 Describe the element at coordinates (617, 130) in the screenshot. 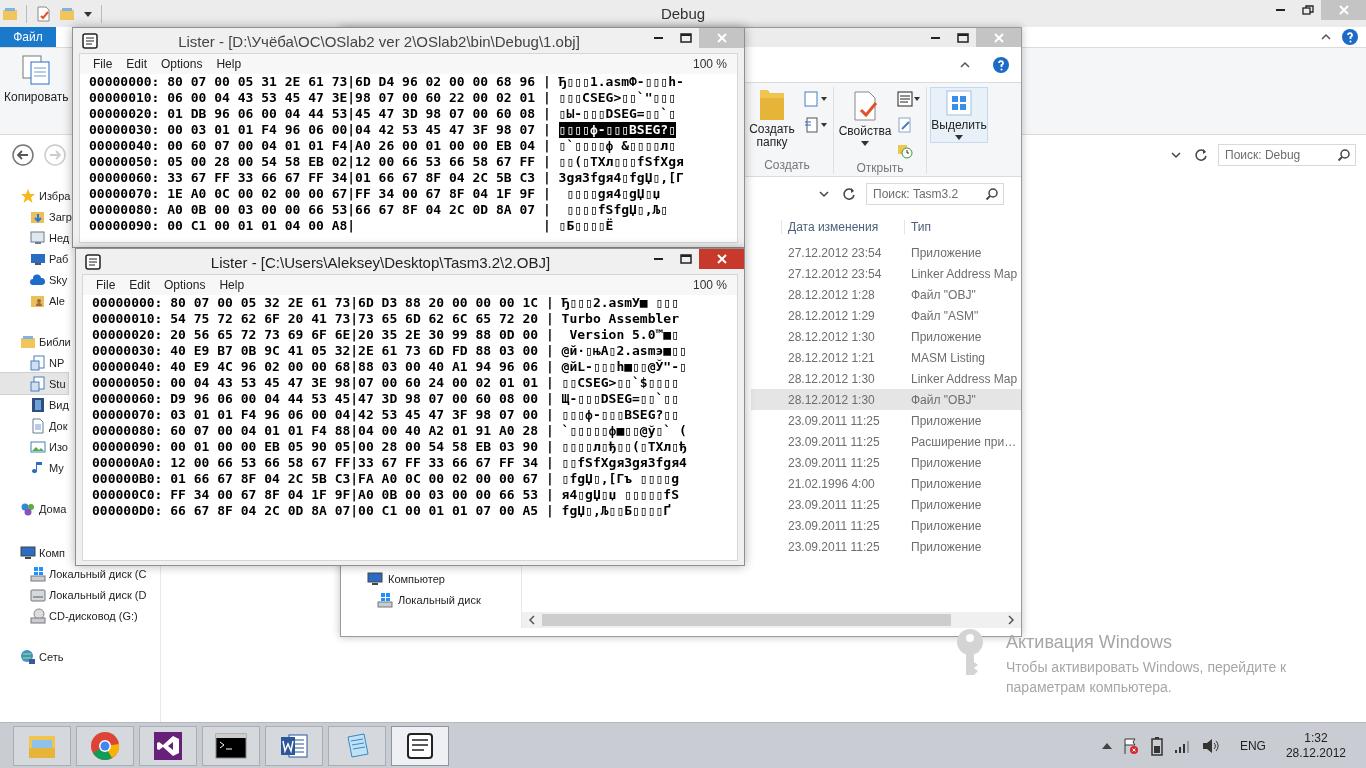

I see `ascii-text: ▯▯▯▯ф-▯▯▯BSEG?▯` at that location.